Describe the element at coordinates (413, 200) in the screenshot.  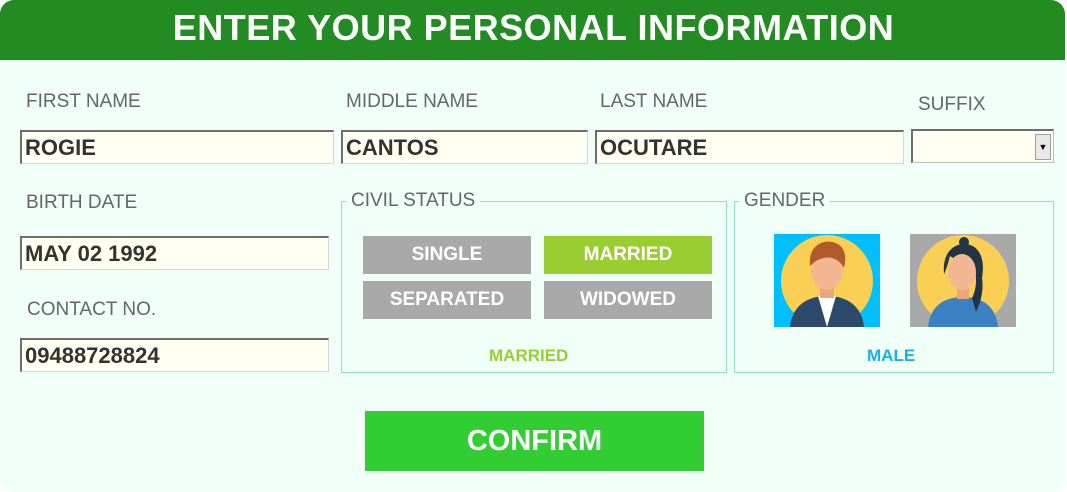
I see `civil-status-legend: CIVIL STATUS` at that location.